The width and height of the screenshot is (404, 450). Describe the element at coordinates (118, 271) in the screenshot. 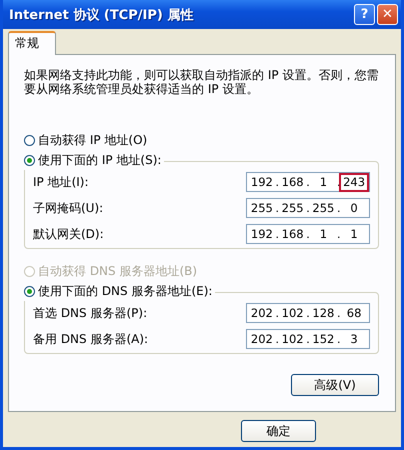

I see `radio-label: 自动获得 DNS 服务器地址(B)` at that location.